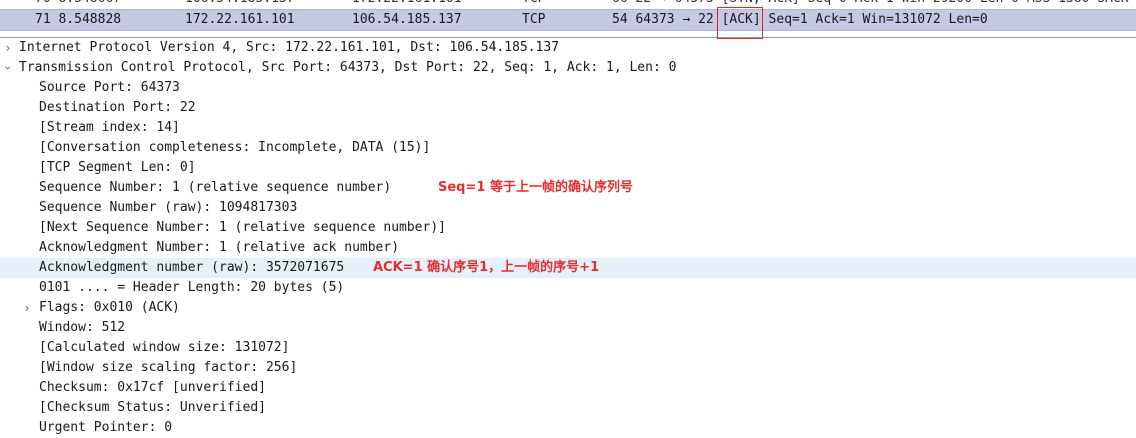 This screenshot has height=438, width=1136. I want to click on field-text: [Stream index: 14], so click(109, 127).